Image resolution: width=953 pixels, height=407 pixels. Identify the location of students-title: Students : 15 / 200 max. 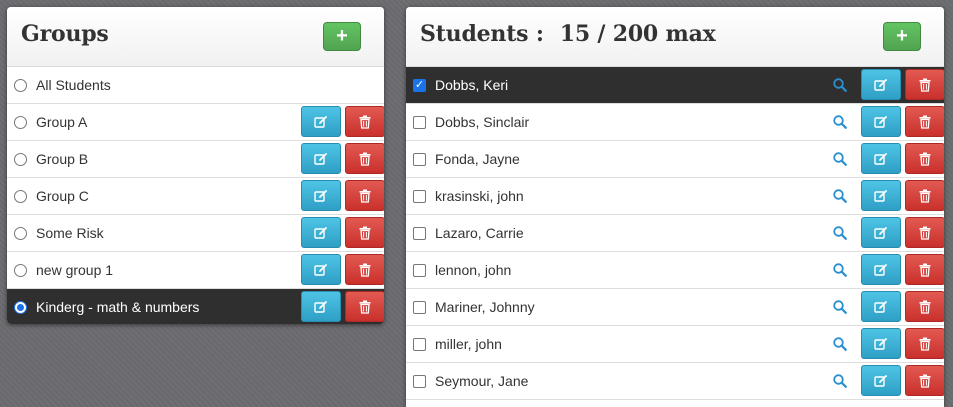
(568, 34).